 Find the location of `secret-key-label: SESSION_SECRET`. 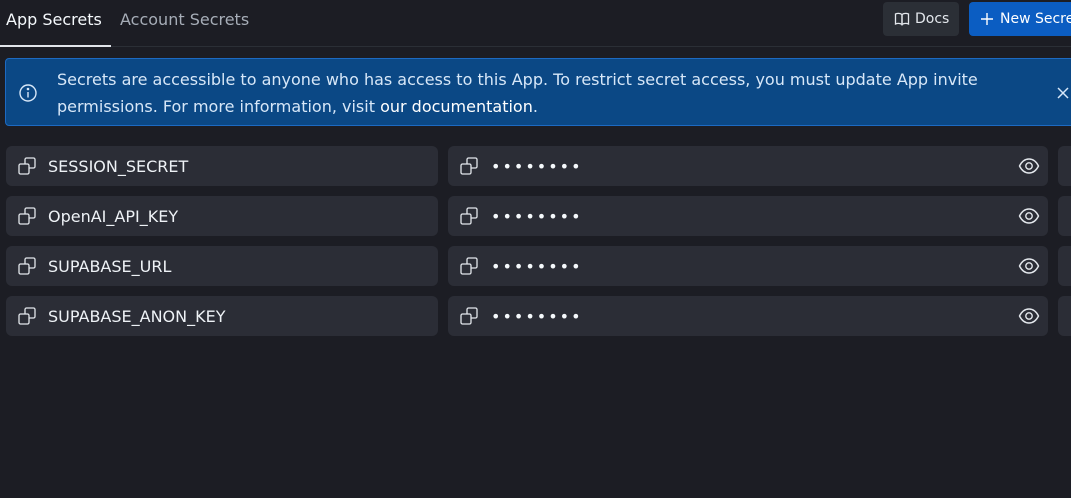

secret-key-label: SESSION_SECRET is located at coordinates (118, 166).